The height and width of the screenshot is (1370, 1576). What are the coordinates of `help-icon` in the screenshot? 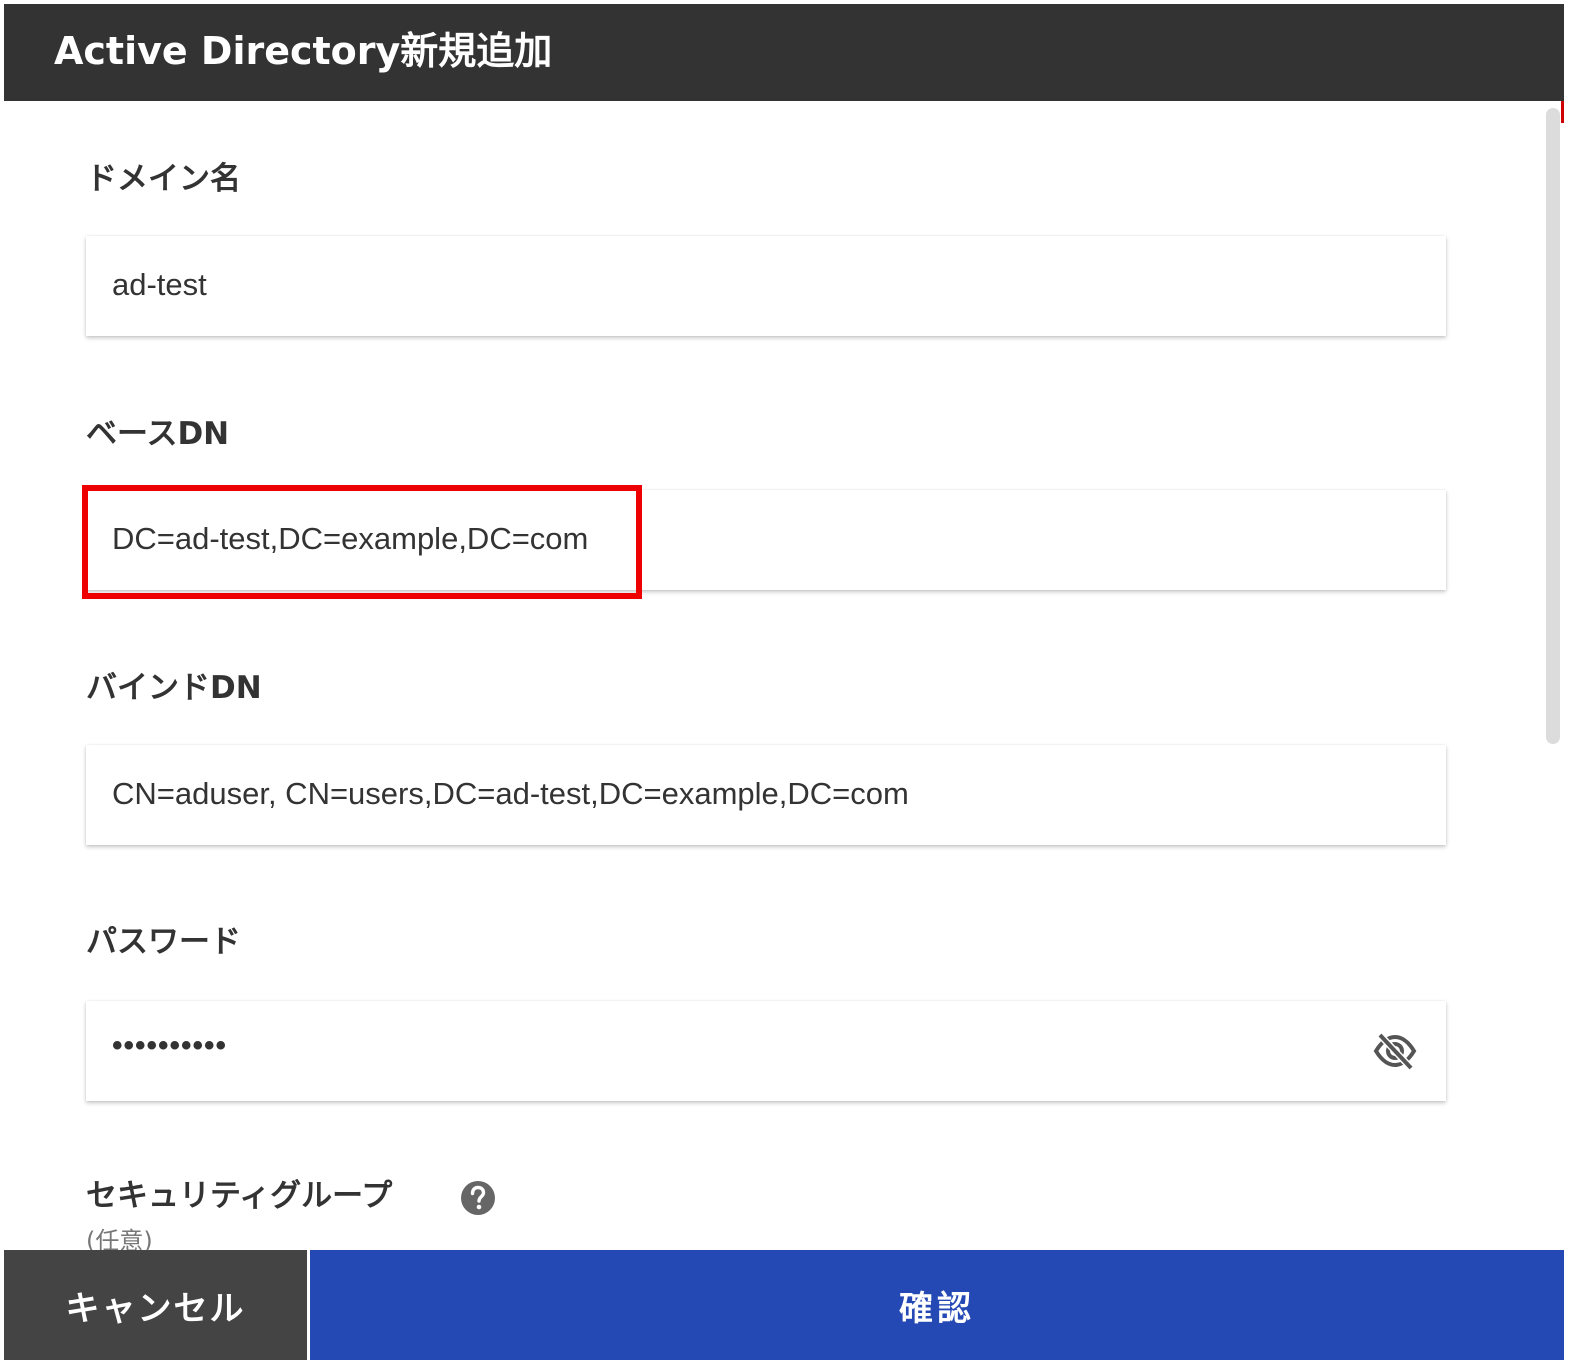 It's located at (478, 1198).